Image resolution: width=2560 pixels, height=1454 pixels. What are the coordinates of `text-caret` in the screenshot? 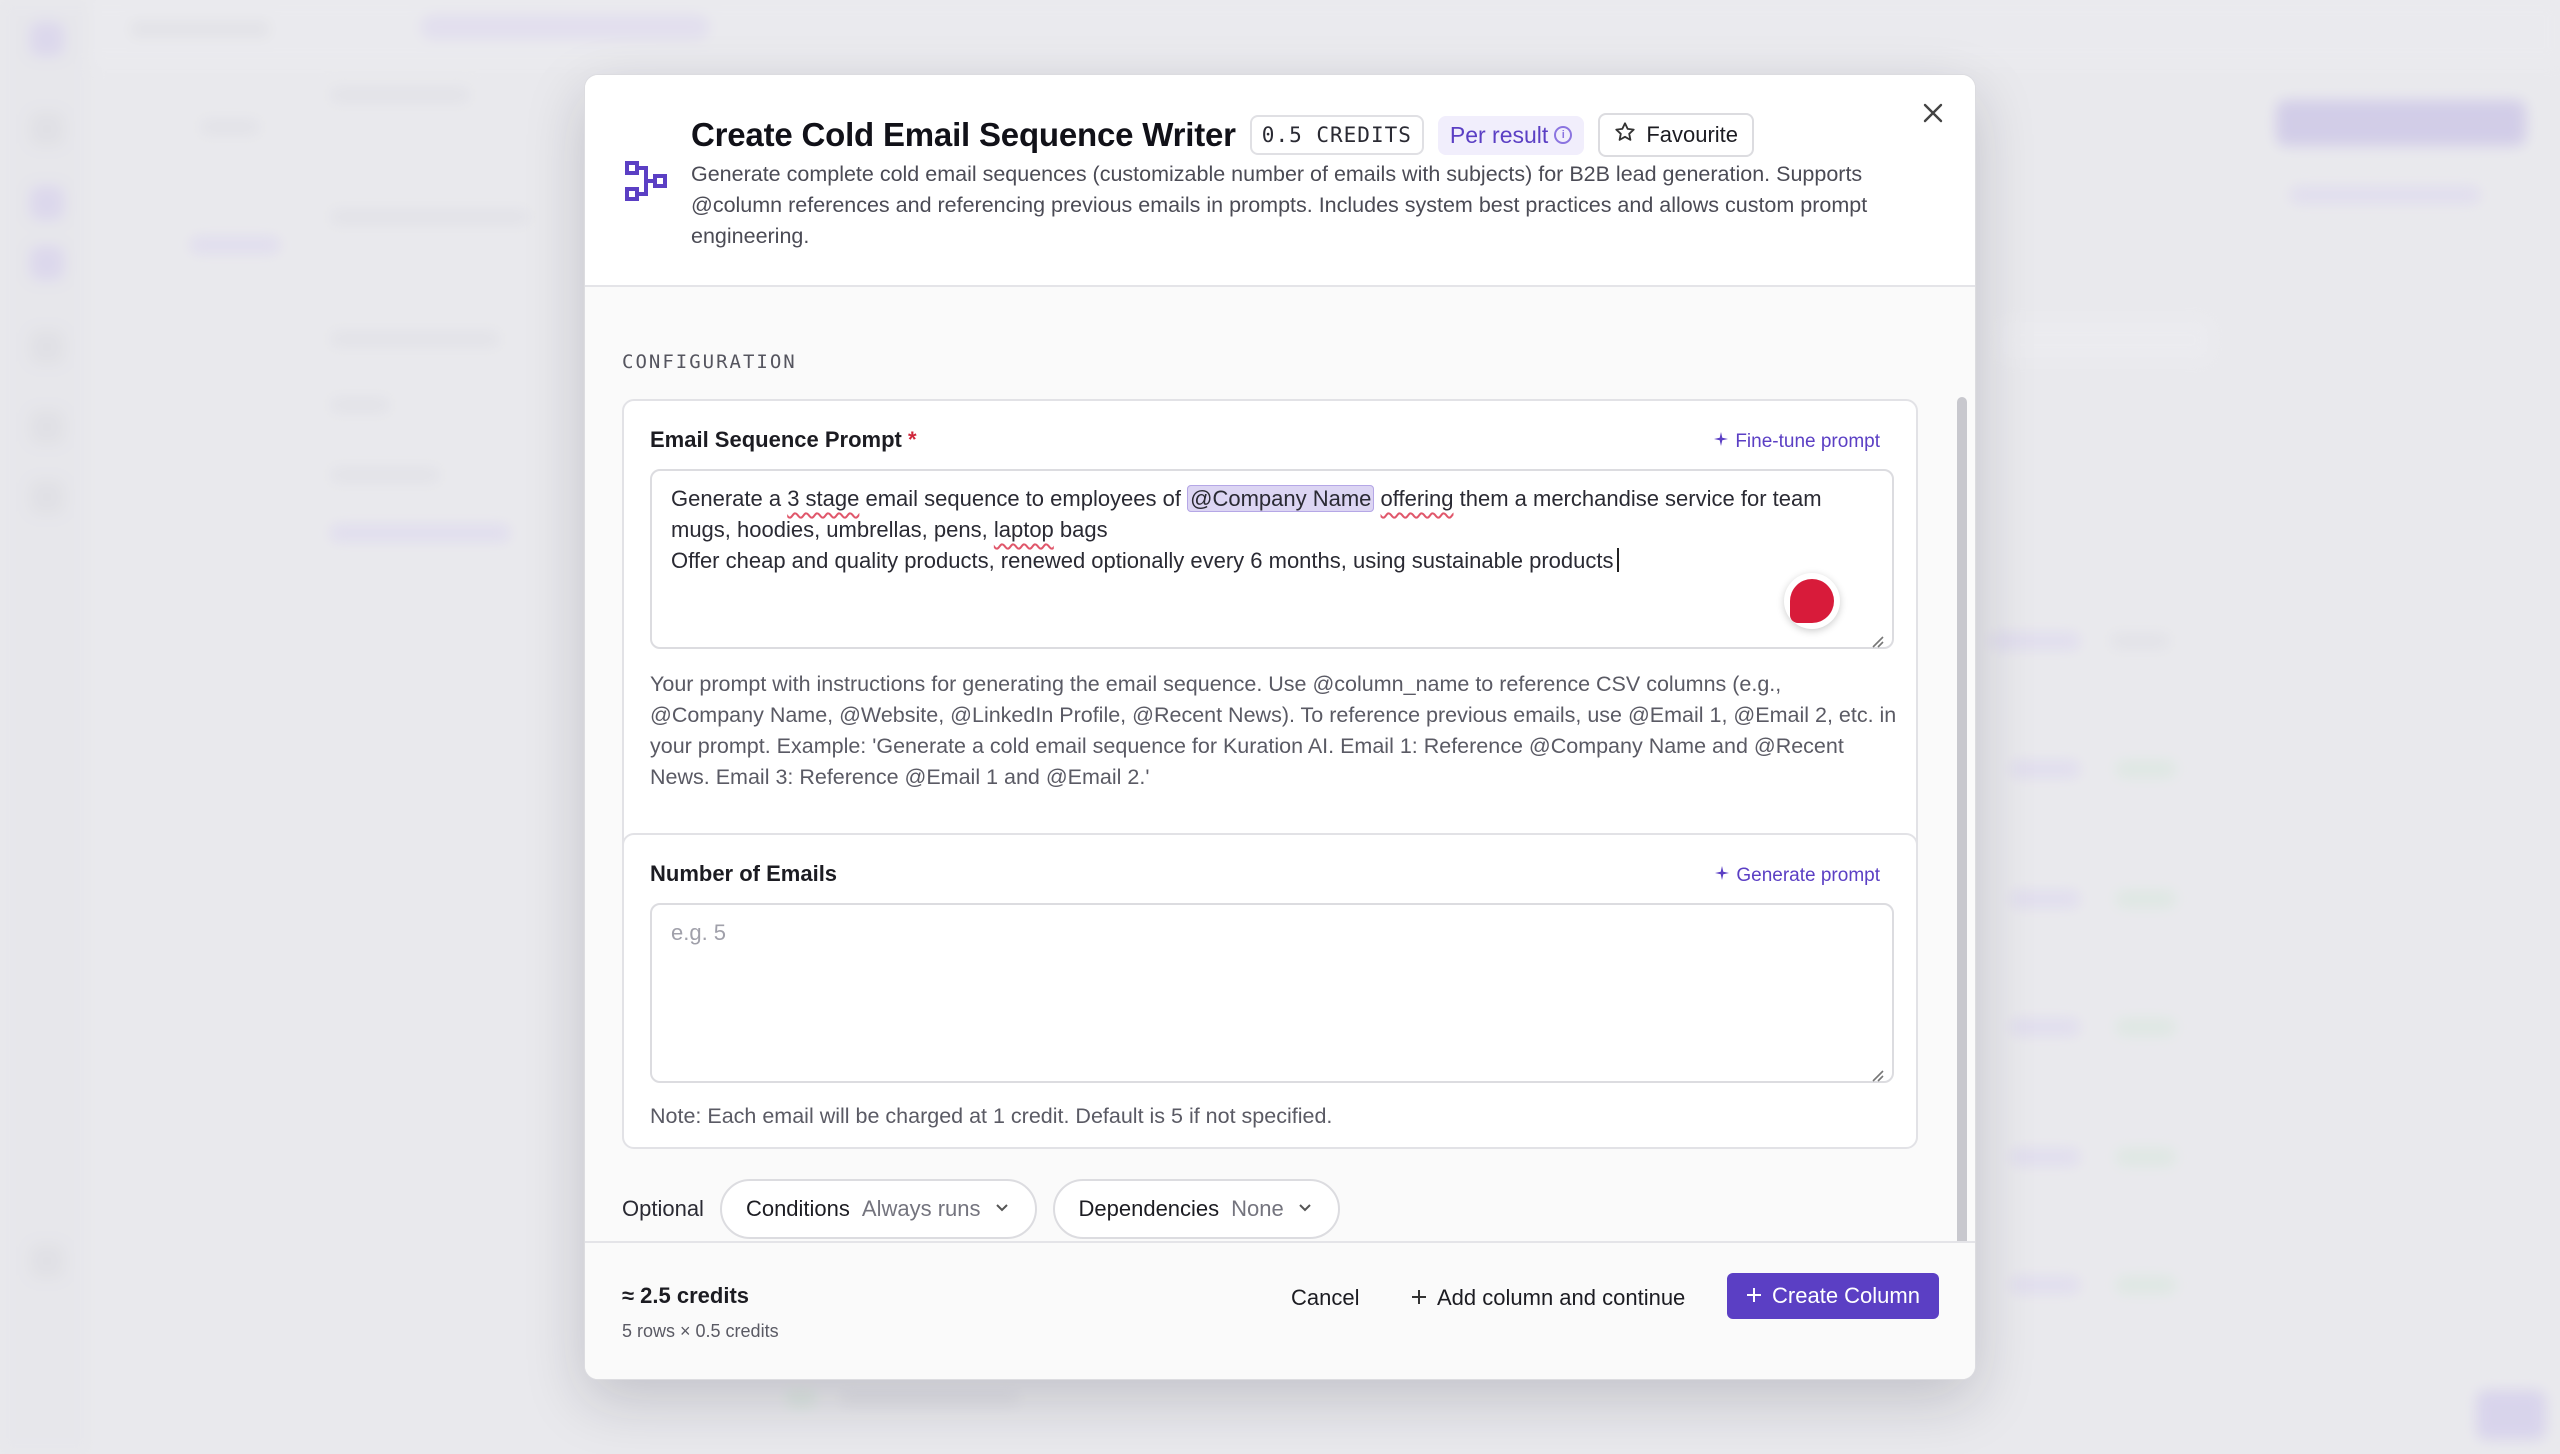 It's located at (1617, 560).